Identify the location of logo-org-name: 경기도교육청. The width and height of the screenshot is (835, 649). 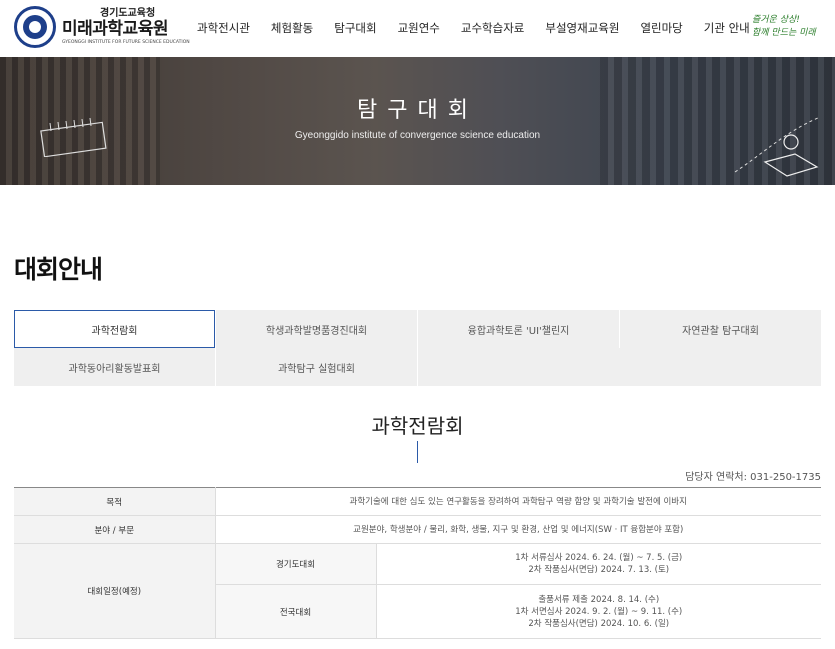
(128, 13).